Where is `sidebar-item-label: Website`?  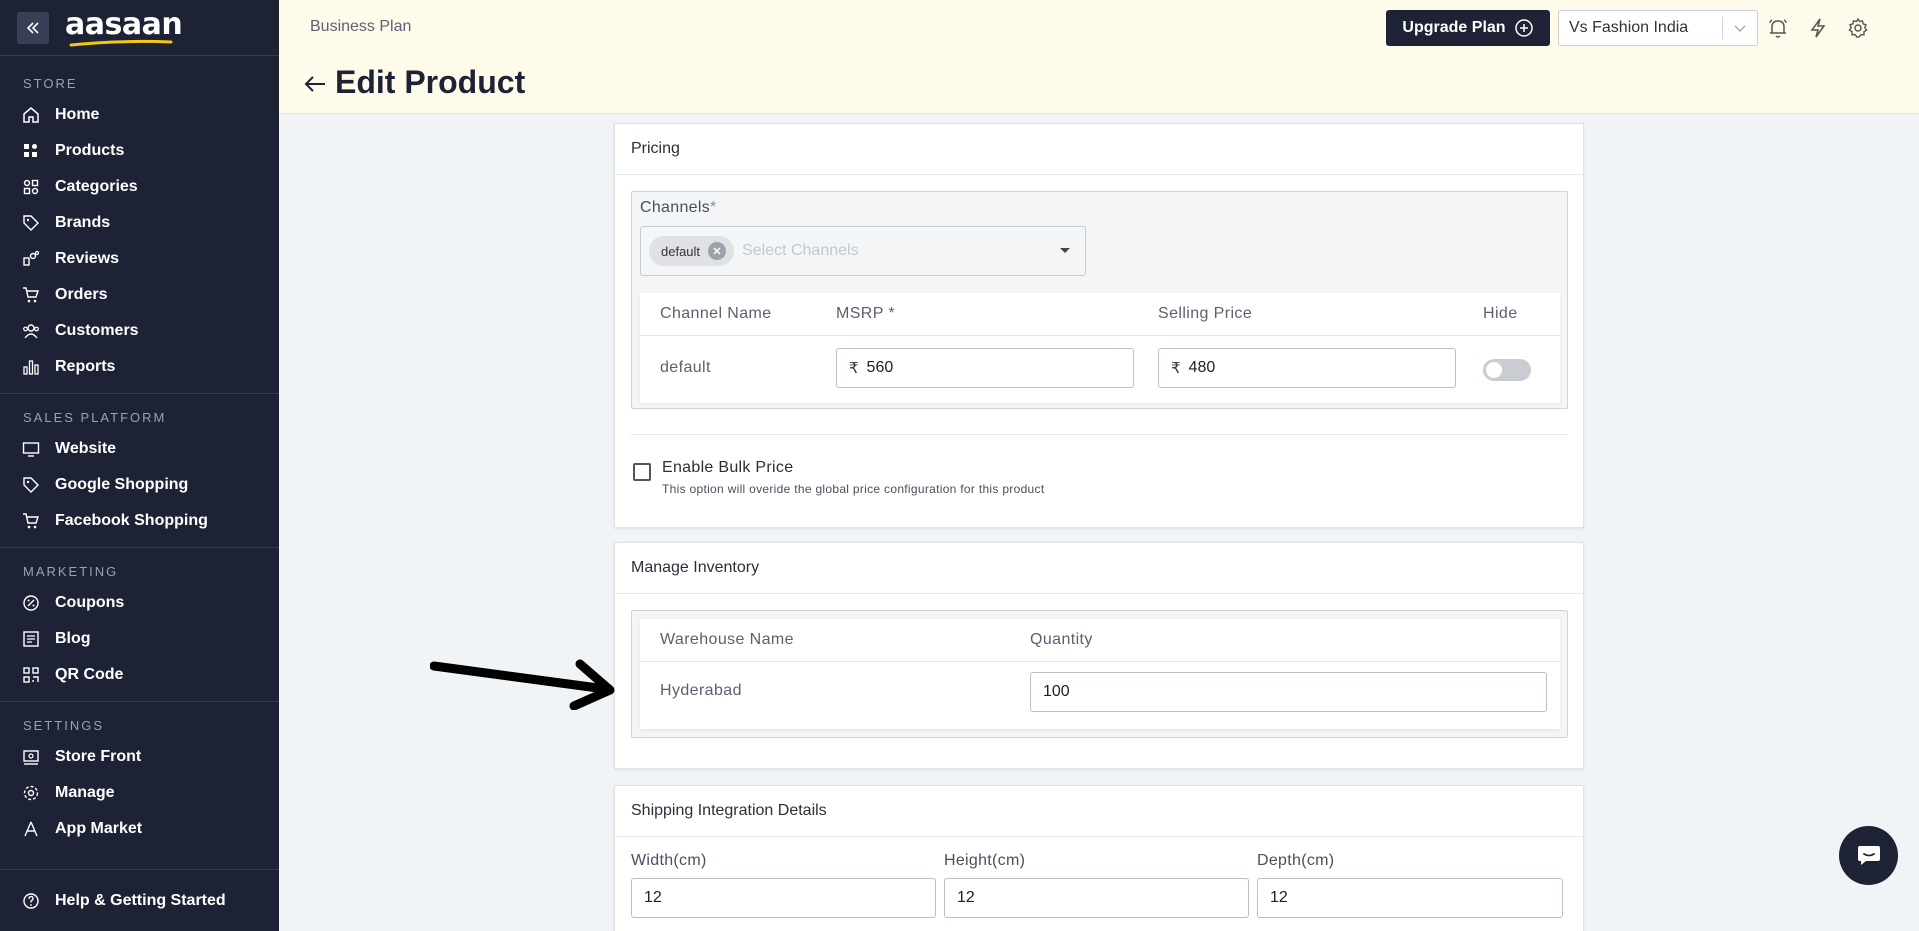 sidebar-item-label: Website is located at coordinates (86, 448).